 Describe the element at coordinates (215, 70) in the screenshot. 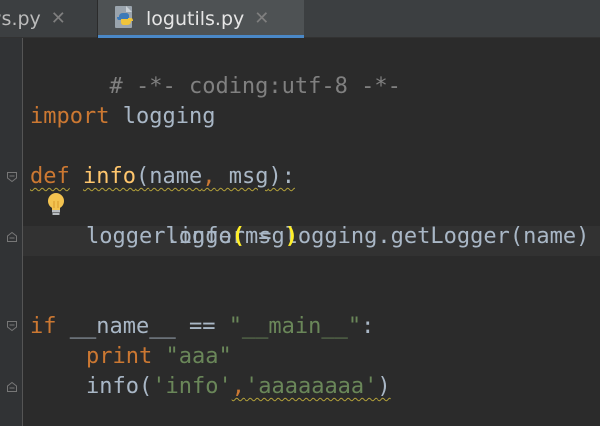

I see `code-line-1: # -*- coding:utf-8 -*-` at that location.